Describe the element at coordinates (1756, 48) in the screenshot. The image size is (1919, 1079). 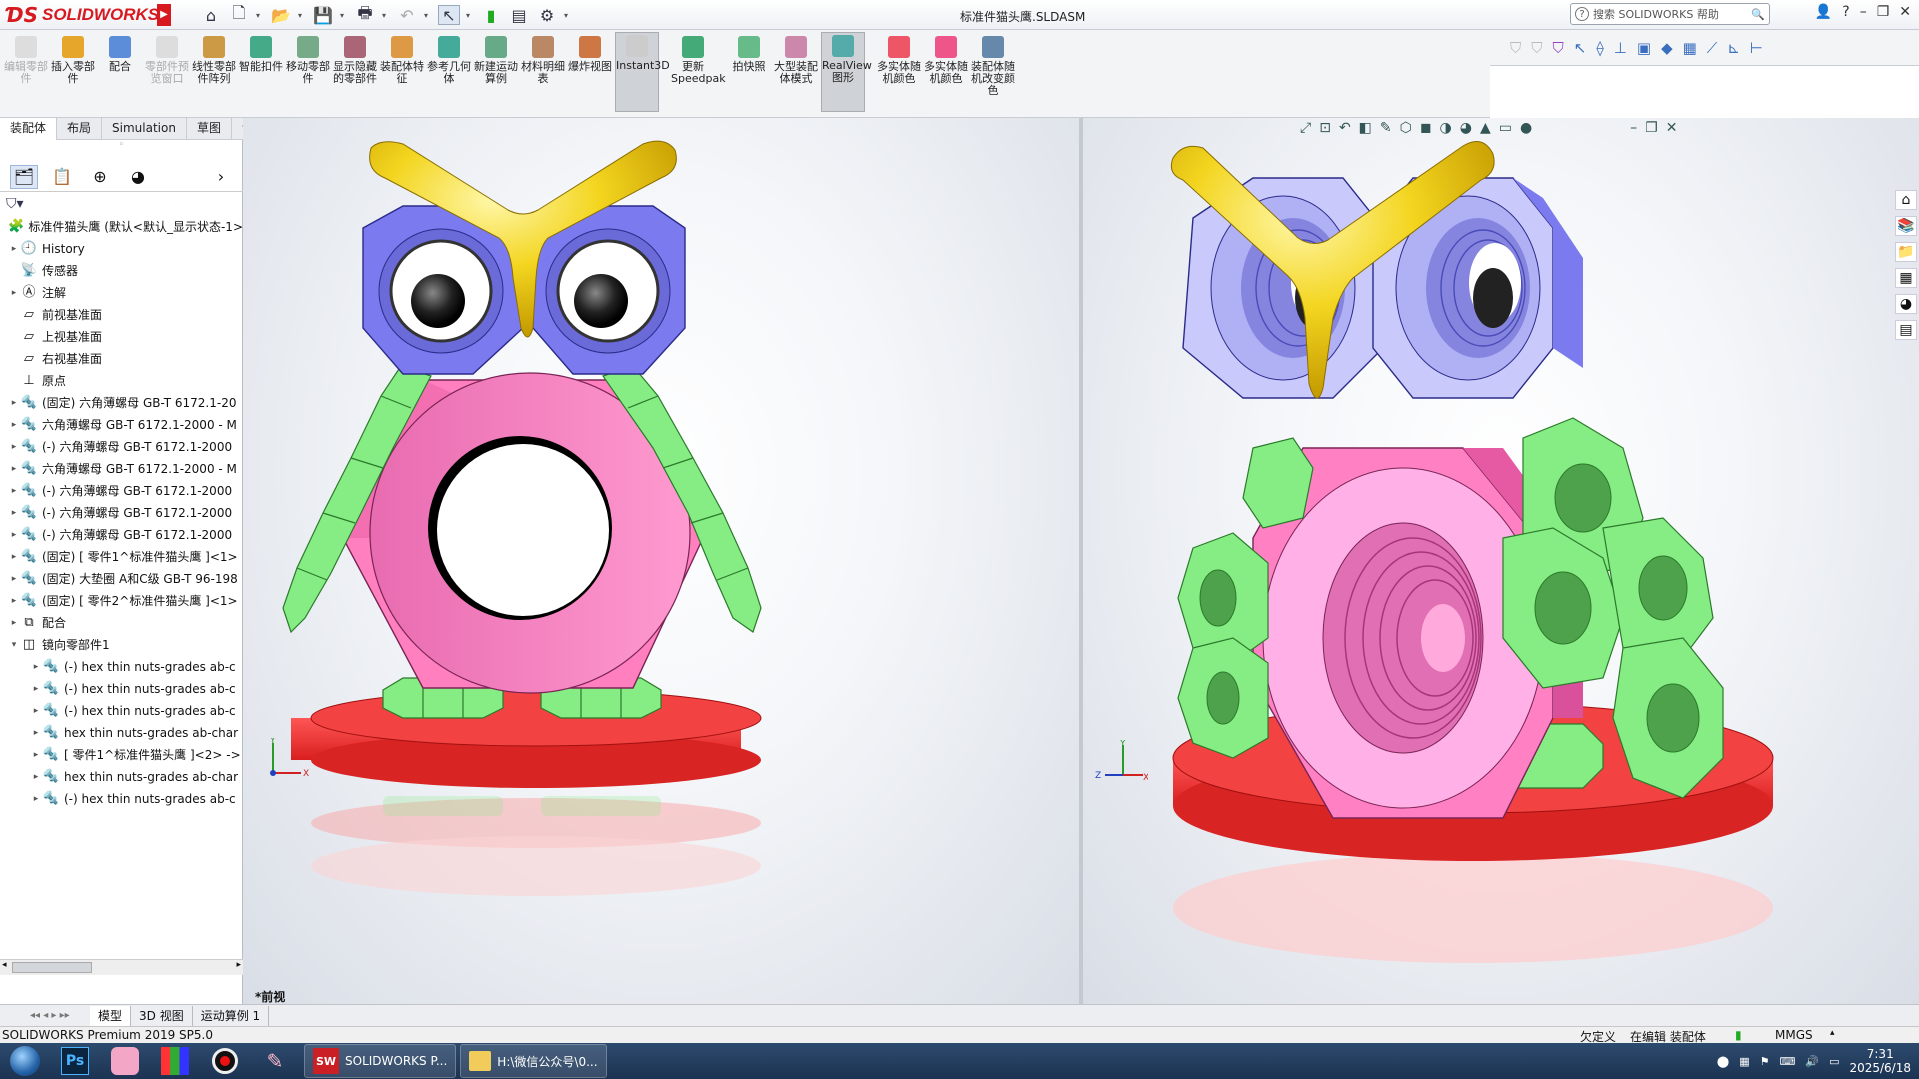
I see `filter-origin-icon: ⊢` at that location.